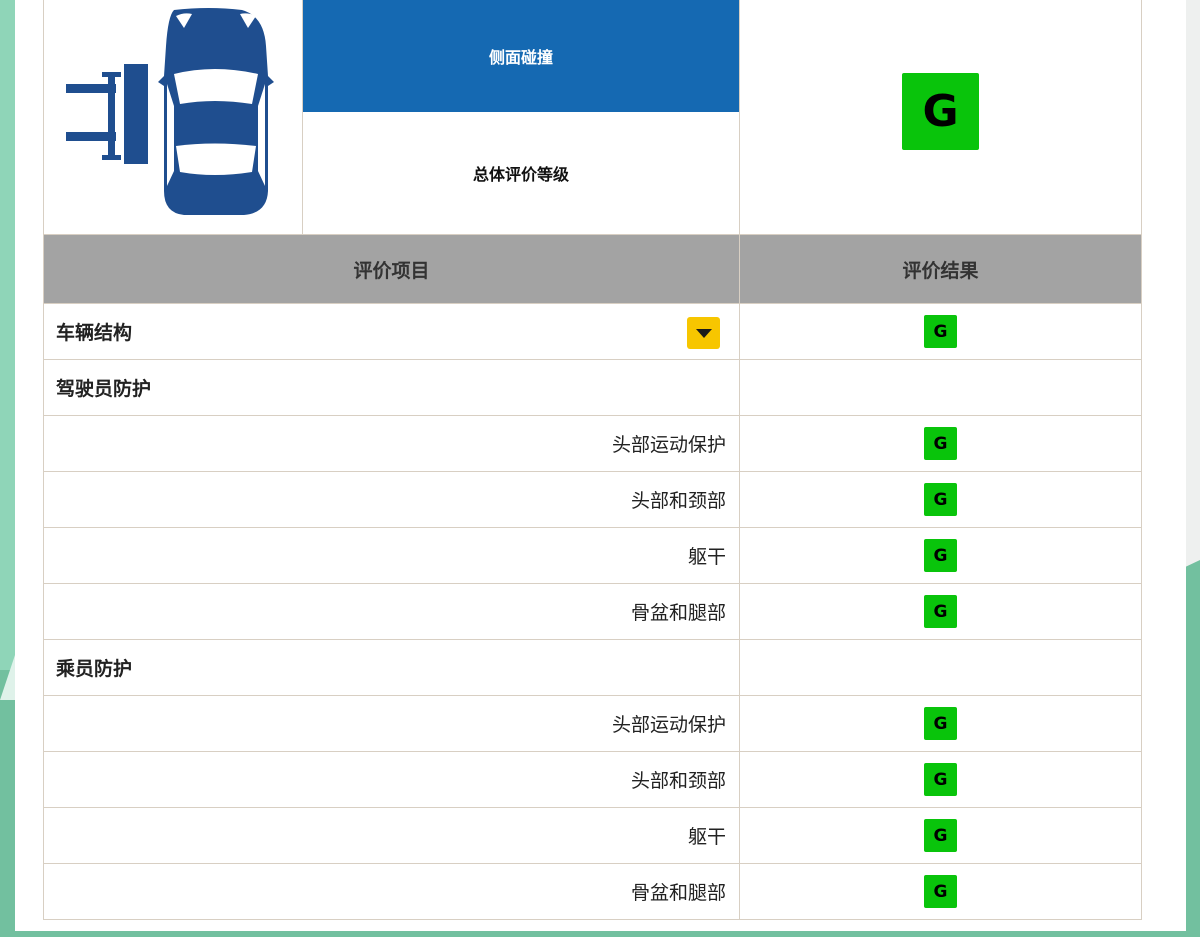 The image size is (1200, 937). What do you see at coordinates (94, 669) in the screenshot?
I see `row-label: 乘员防护` at bounding box center [94, 669].